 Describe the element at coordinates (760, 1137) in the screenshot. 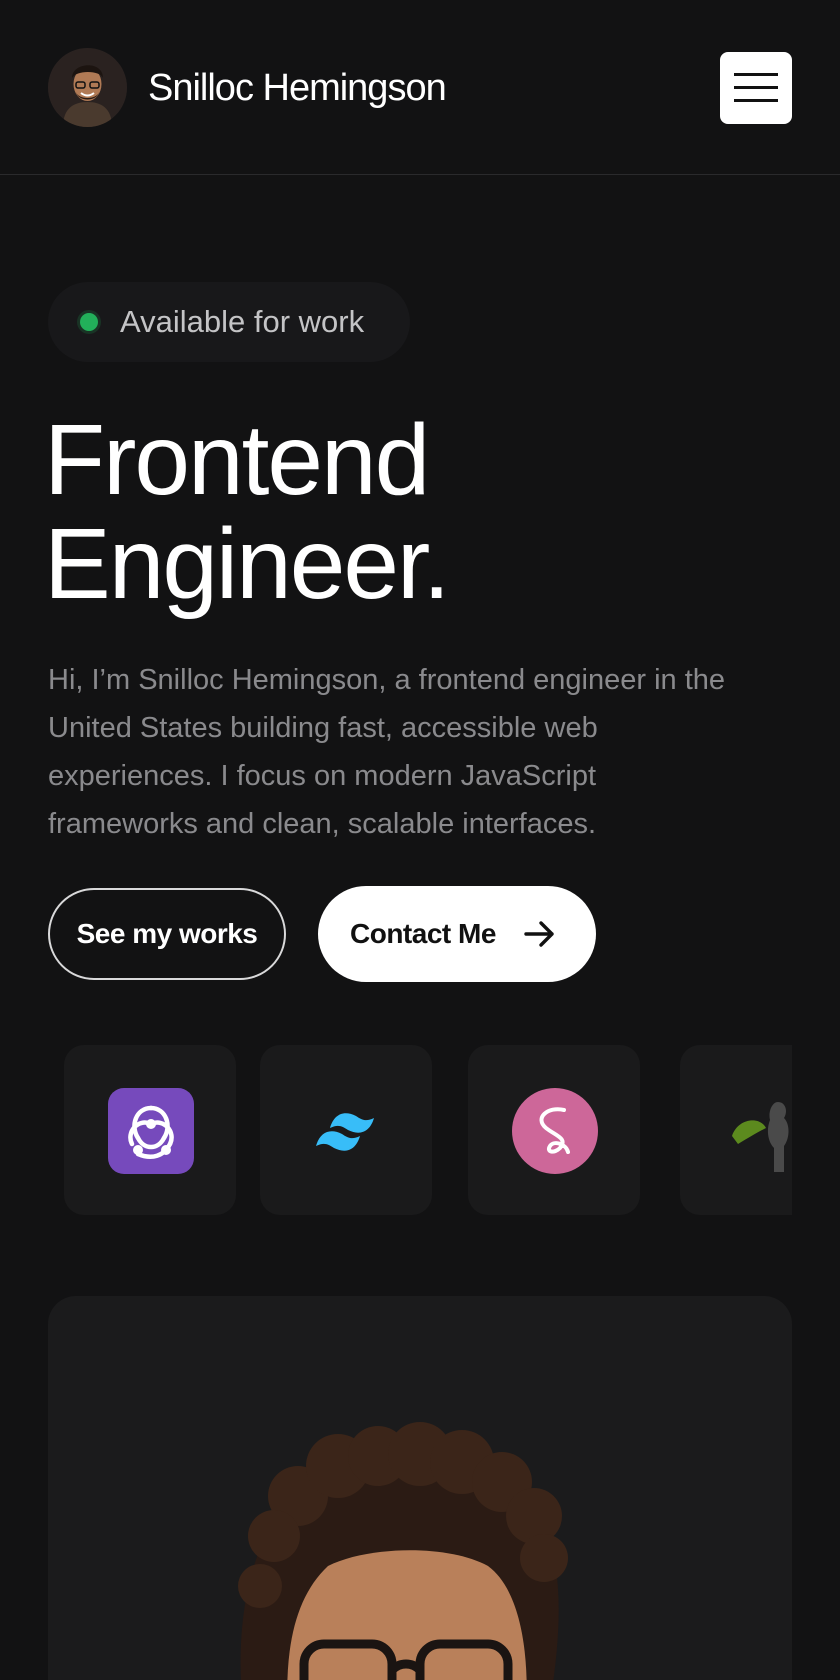

I see `nodejs-figure-icon` at that location.